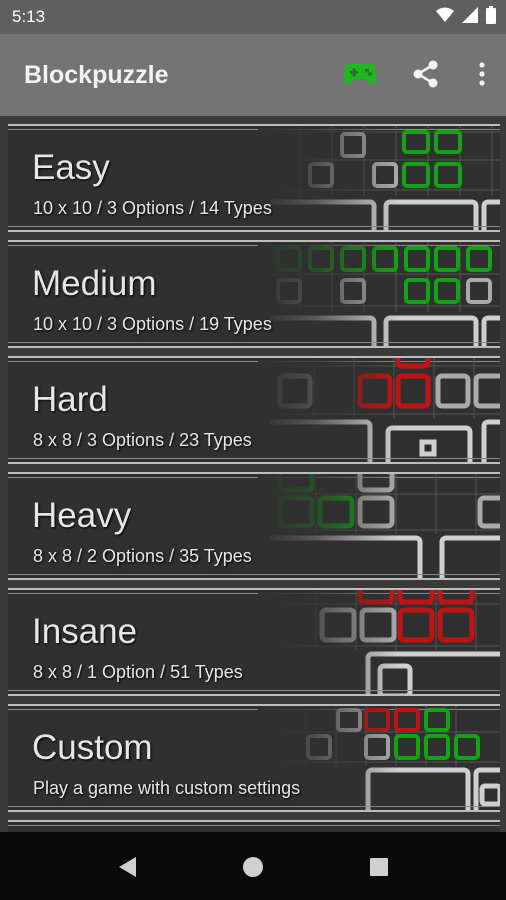  I want to click on overflow-menu-button, so click(482, 74).